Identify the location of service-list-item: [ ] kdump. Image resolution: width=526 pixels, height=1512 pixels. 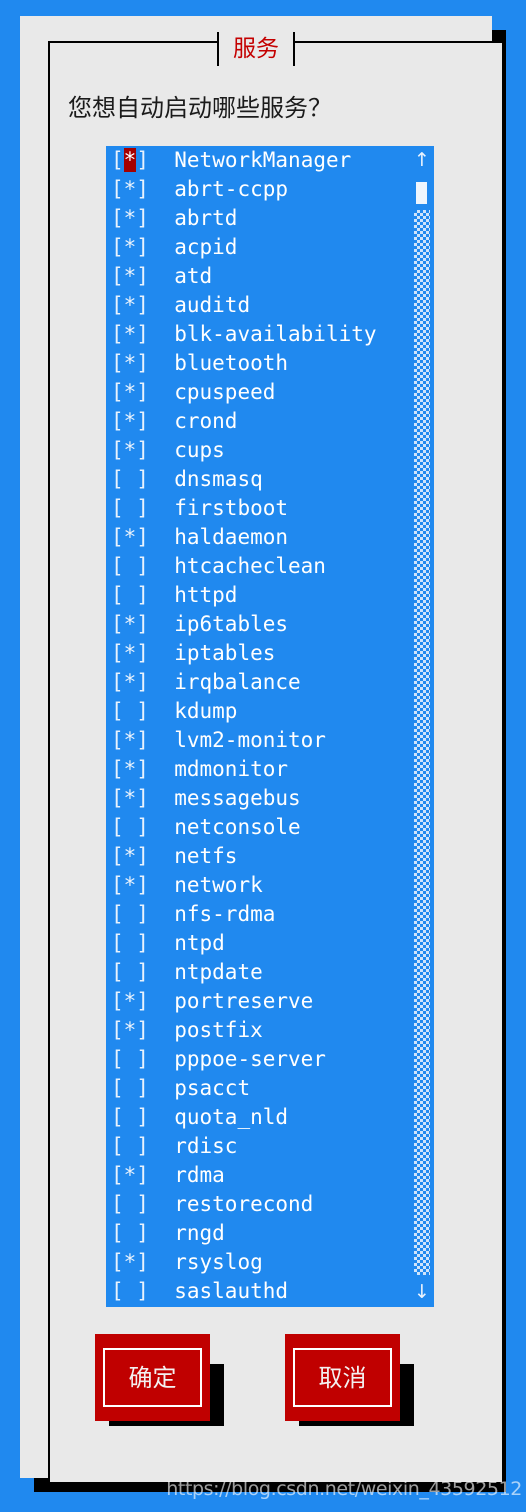
(254, 711).